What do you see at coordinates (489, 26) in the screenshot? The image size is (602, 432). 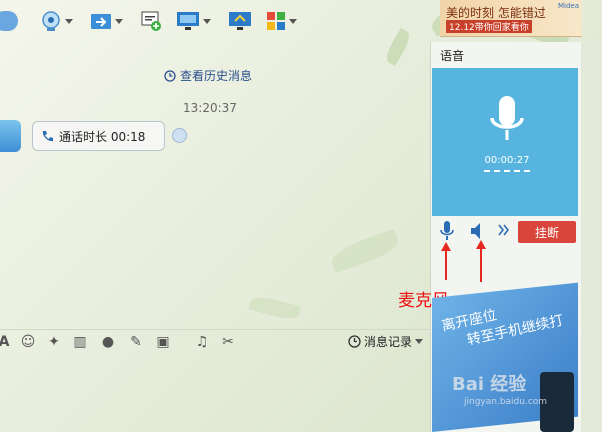 I see `ad-subline: 12.12带你回家看你` at bounding box center [489, 26].